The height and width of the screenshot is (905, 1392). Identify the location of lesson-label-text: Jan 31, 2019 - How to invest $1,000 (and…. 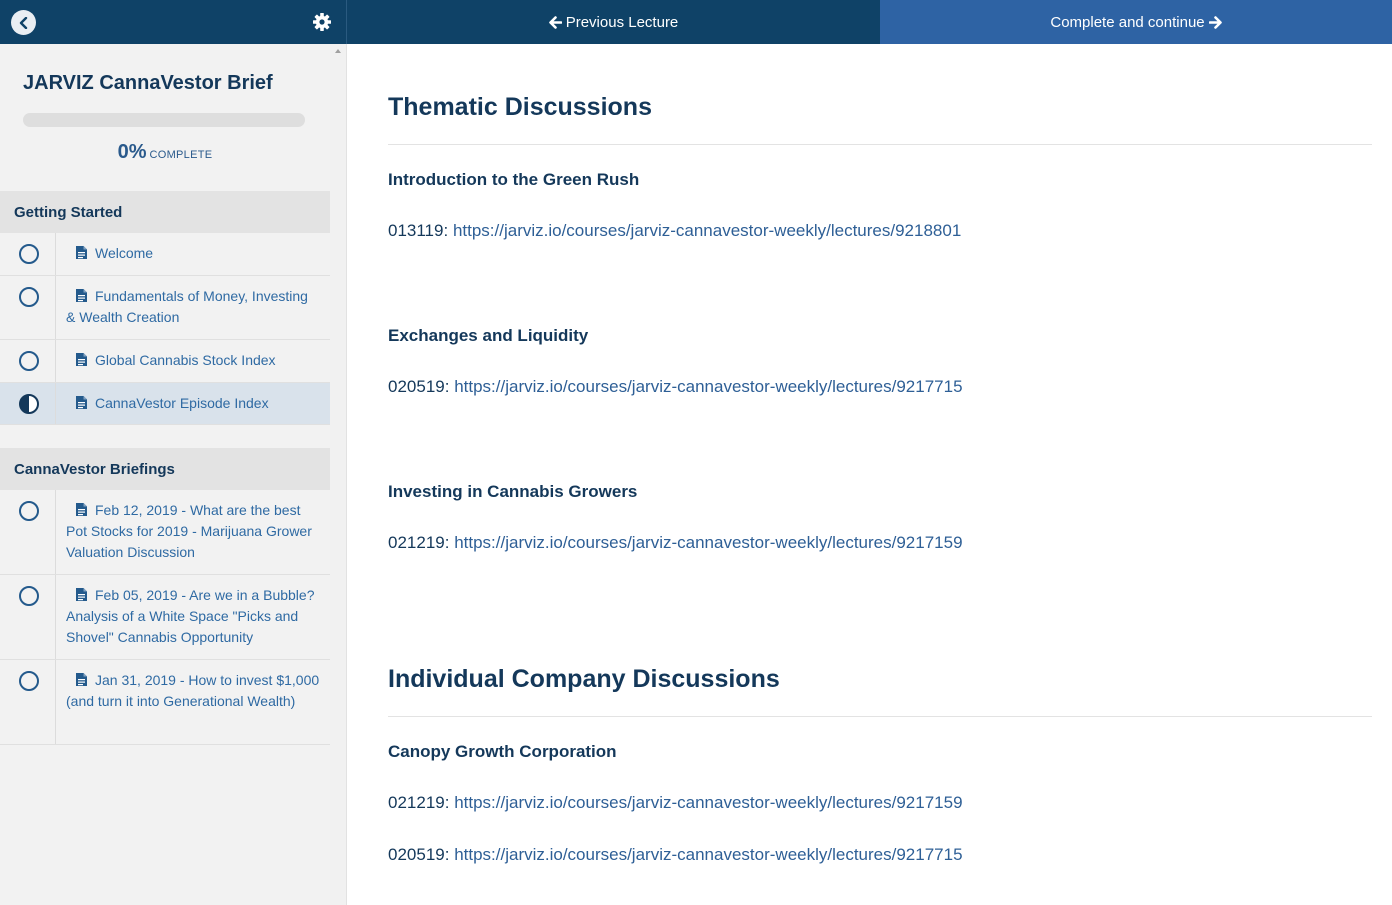
(193, 690).